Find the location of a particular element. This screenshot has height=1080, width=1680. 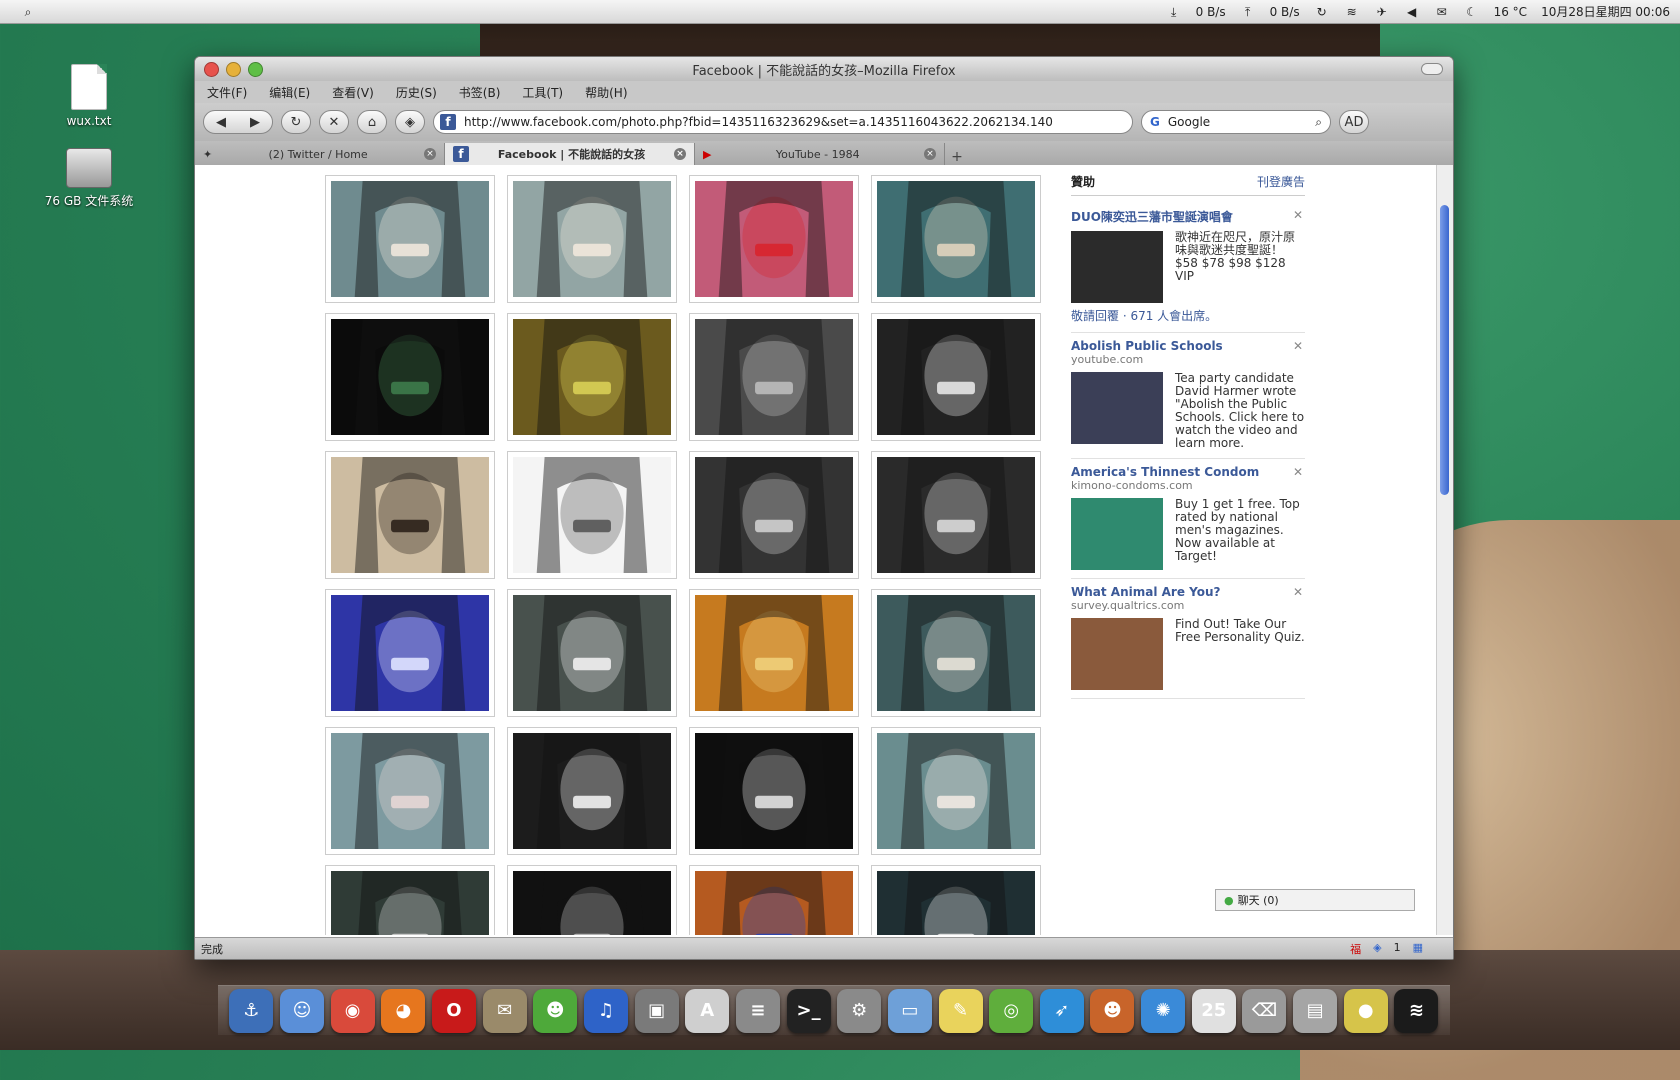

menu-history: 历史(S) is located at coordinates (416, 92).